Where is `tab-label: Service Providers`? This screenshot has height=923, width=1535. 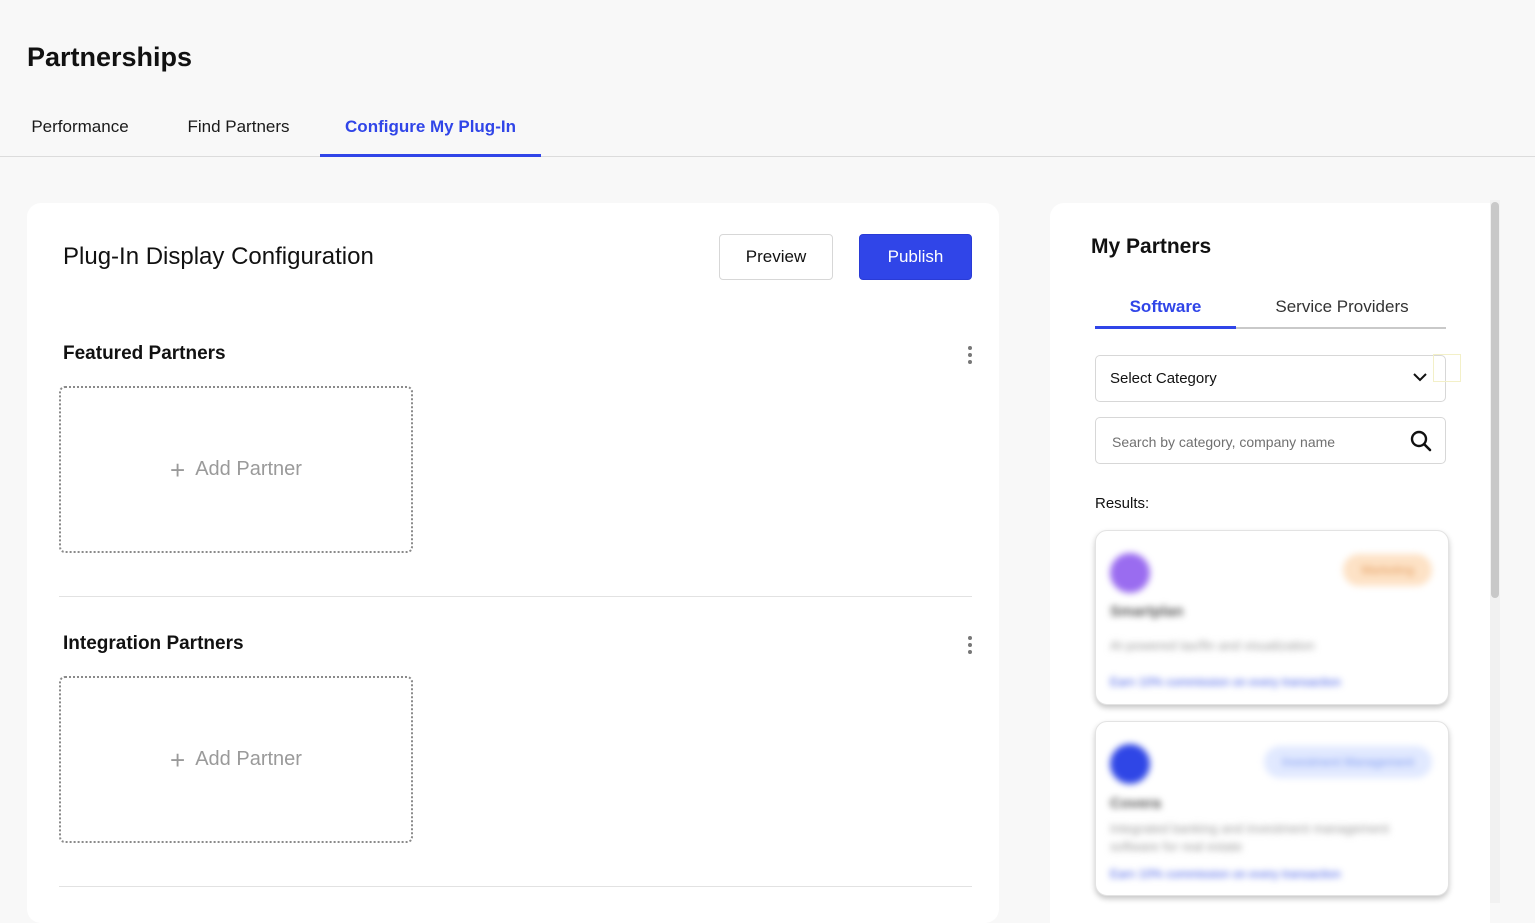
tab-label: Service Providers is located at coordinates (1342, 306).